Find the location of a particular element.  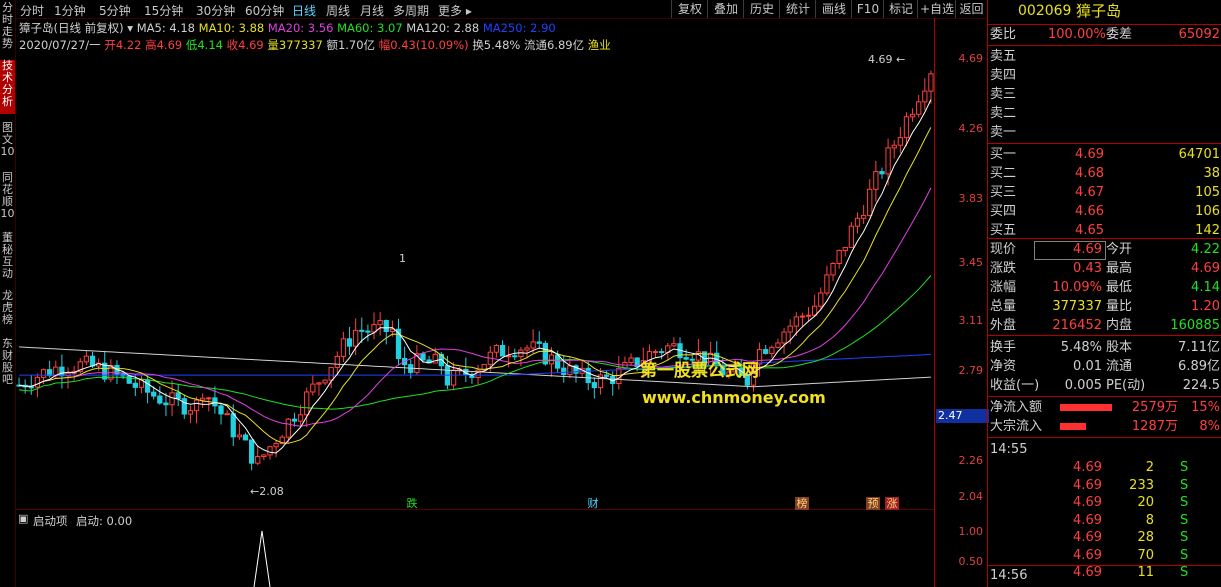

period-weekly: 周线 is located at coordinates (338, 10).